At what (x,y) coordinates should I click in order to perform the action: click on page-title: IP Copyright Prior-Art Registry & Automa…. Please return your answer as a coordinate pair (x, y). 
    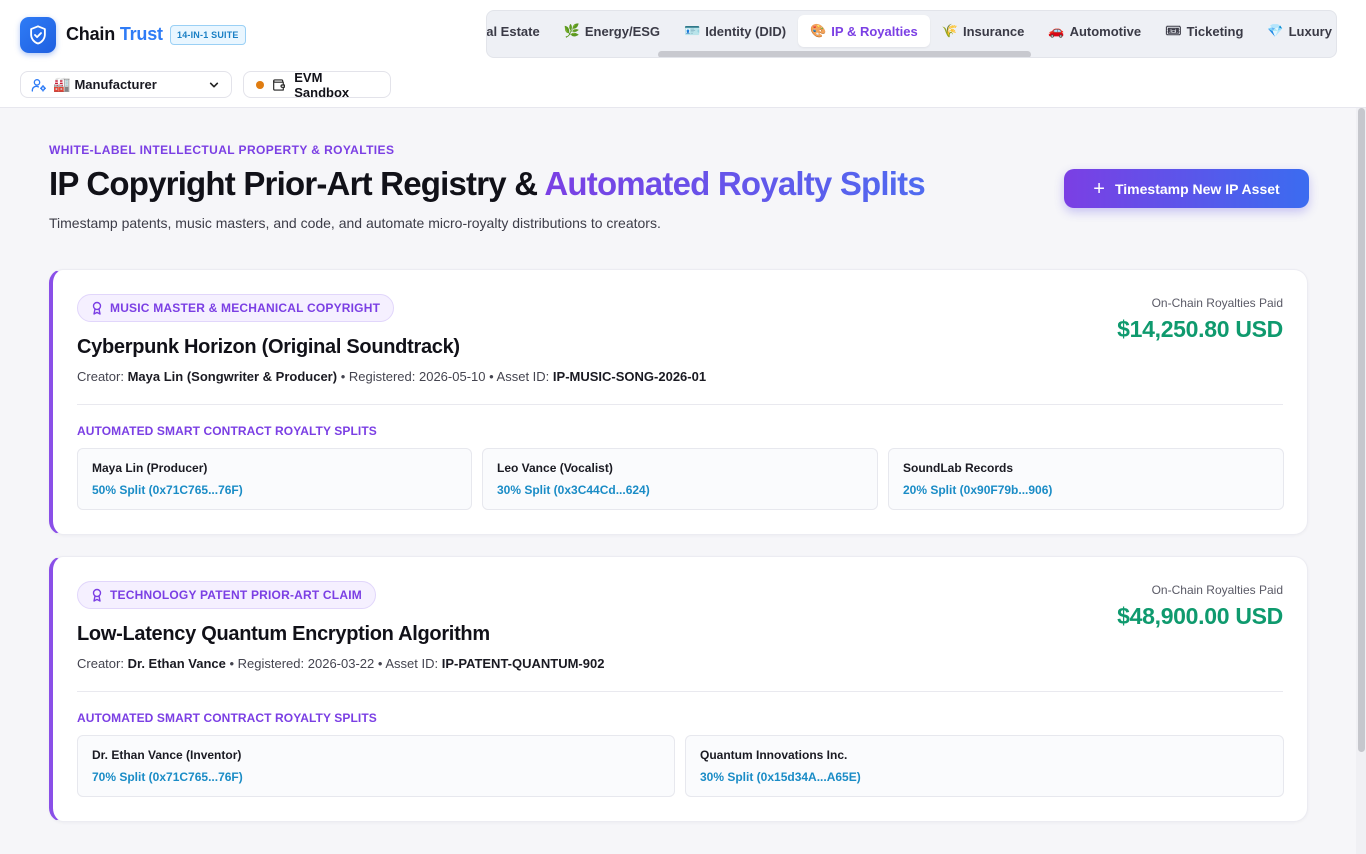
    Looking at the image, I should click on (487, 184).